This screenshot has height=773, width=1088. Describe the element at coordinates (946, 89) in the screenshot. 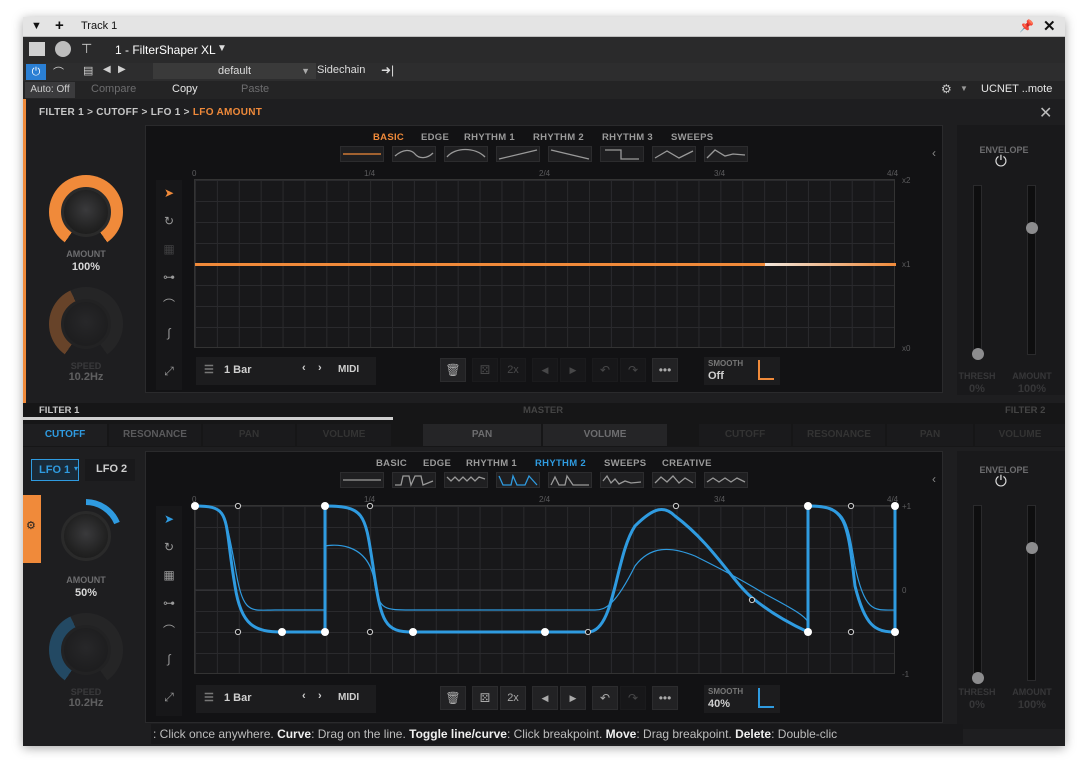

I see `settings-gear-icon: ⚙` at that location.